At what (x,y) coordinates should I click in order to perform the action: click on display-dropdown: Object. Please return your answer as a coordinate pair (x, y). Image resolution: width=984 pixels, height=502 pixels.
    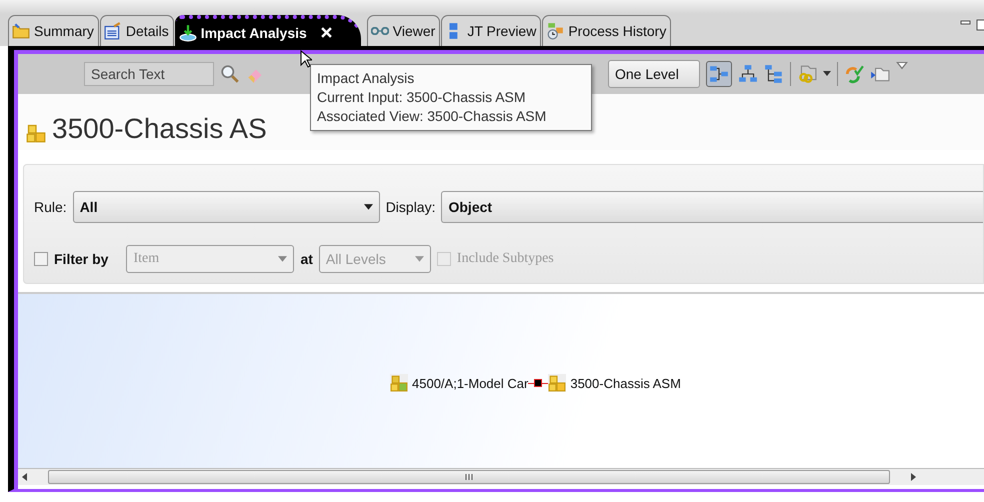
    Looking at the image, I should click on (712, 207).